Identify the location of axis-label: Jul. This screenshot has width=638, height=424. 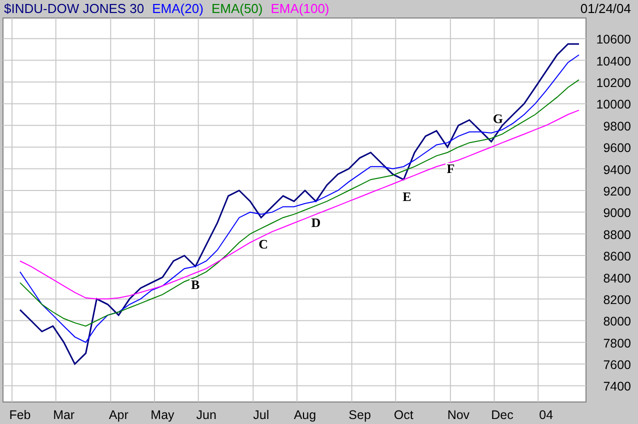
(261, 415).